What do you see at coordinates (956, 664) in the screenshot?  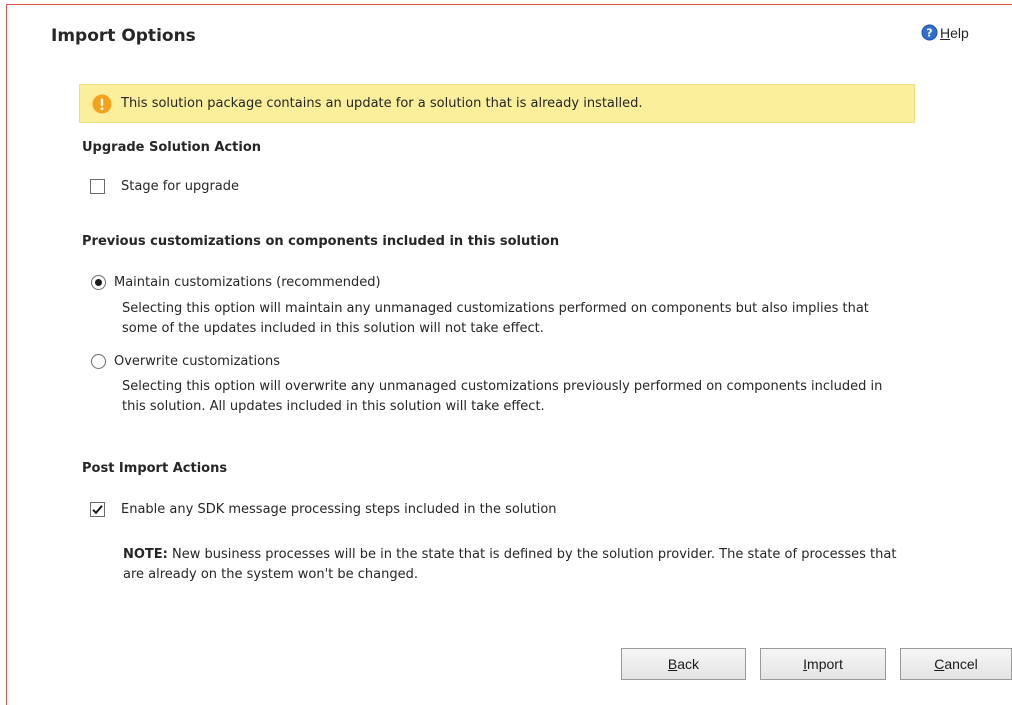 I see `cancel-button: Cancel` at bounding box center [956, 664].